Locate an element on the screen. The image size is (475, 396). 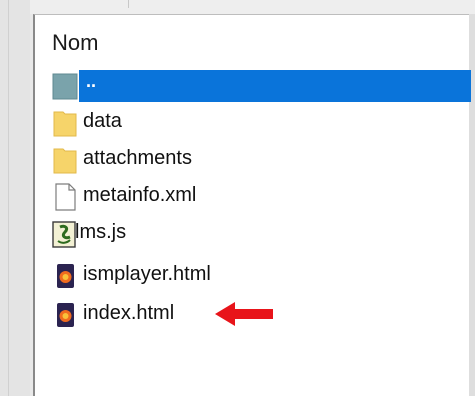
file-name: index.html is located at coordinates (129, 313).